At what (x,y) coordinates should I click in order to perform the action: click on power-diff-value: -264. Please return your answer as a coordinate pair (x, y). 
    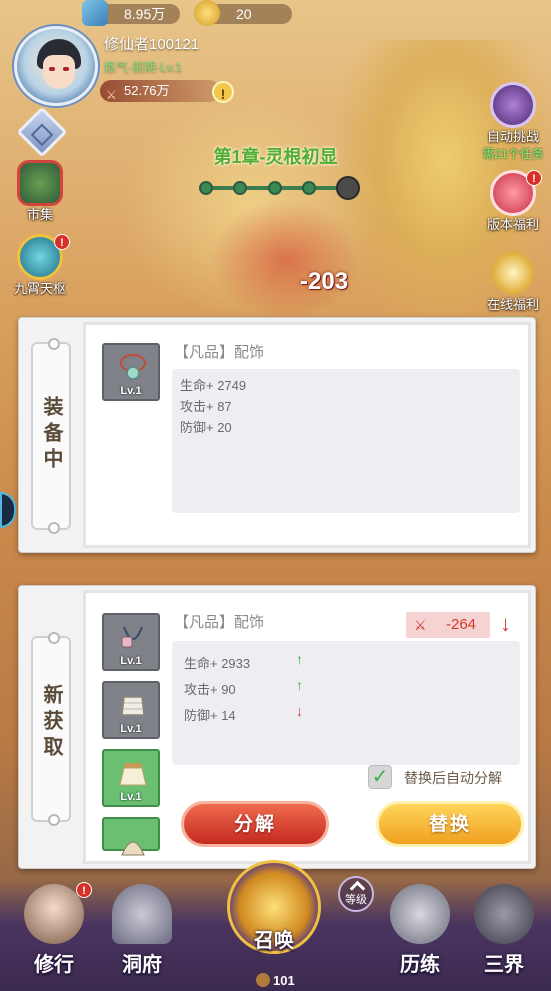
    Looking at the image, I should click on (461, 624).